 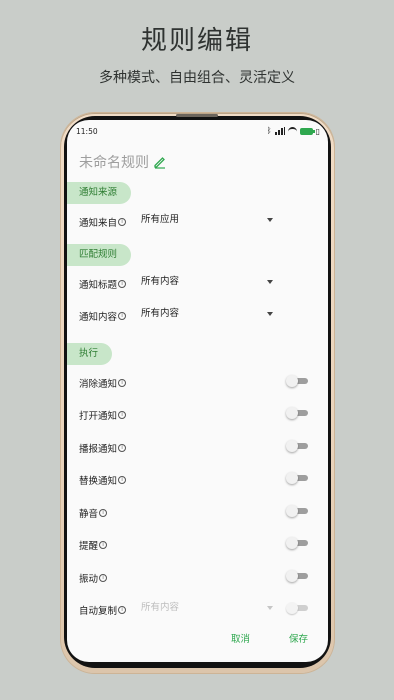 I want to click on action-dismiss-toggle, so click(x=297, y=381).